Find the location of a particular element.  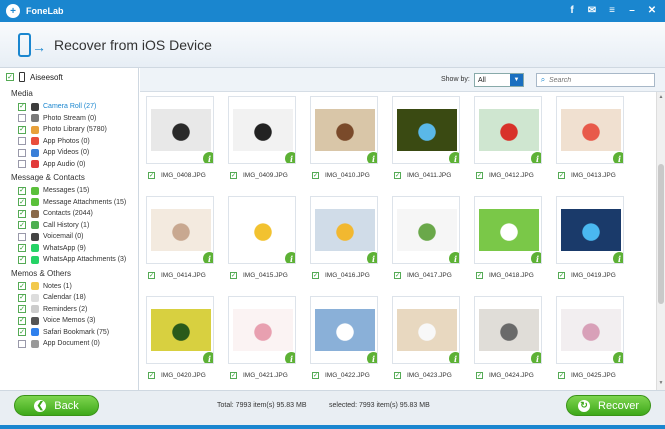

sidebar-item: ✓ Photo Library (5780) is located at coordinates (69, 130).